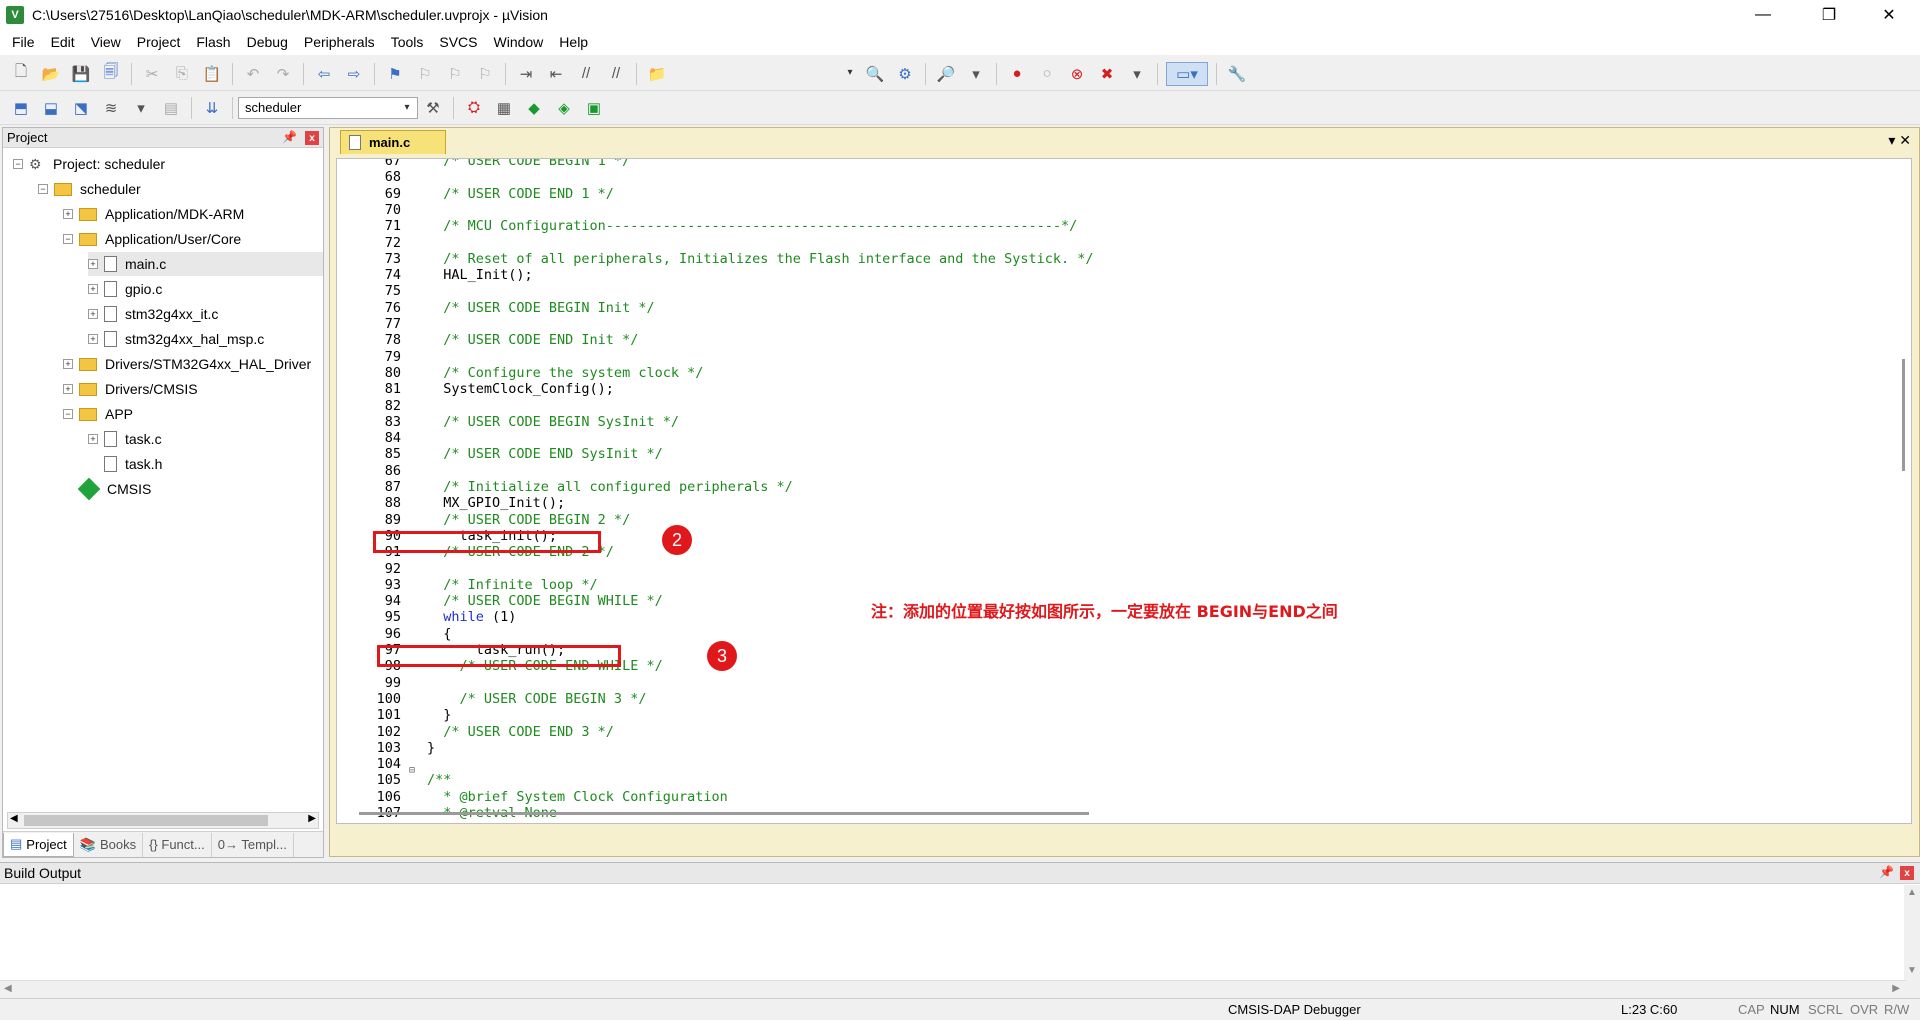 The width and height of the screenshot is (1920, 1020). Describe the element at coordinates (193, 239) in the screenshot. I see `tree-item: − Application/User/Core` at that location.